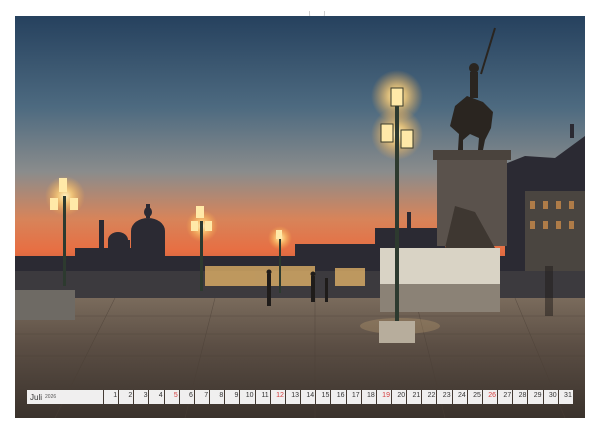 This screenshot has width=600, height=432. I want to click on day-number: 25, so click(477, 395).